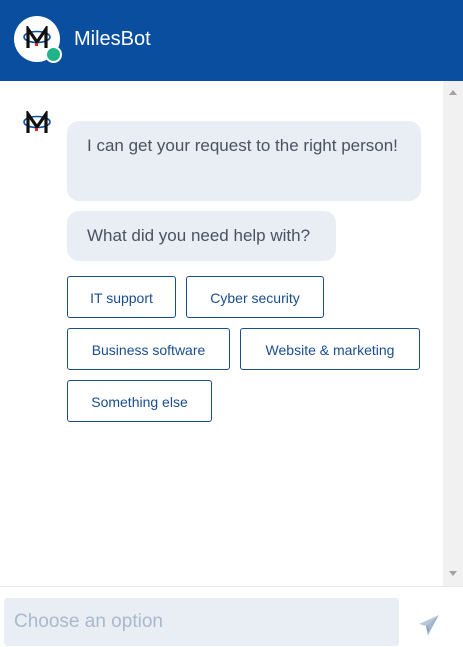  Describe the element at coordinates (121, 297) in the screenshot. I see `option-it-support-button: IT support` at that location.